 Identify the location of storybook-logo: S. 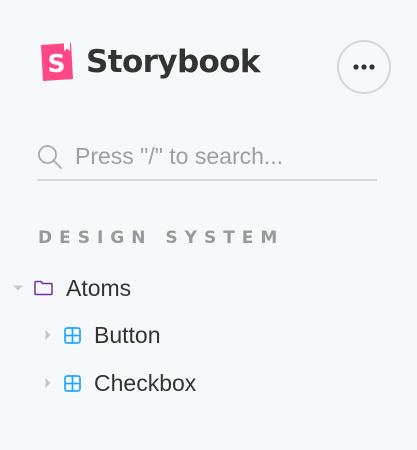
(57, 62).